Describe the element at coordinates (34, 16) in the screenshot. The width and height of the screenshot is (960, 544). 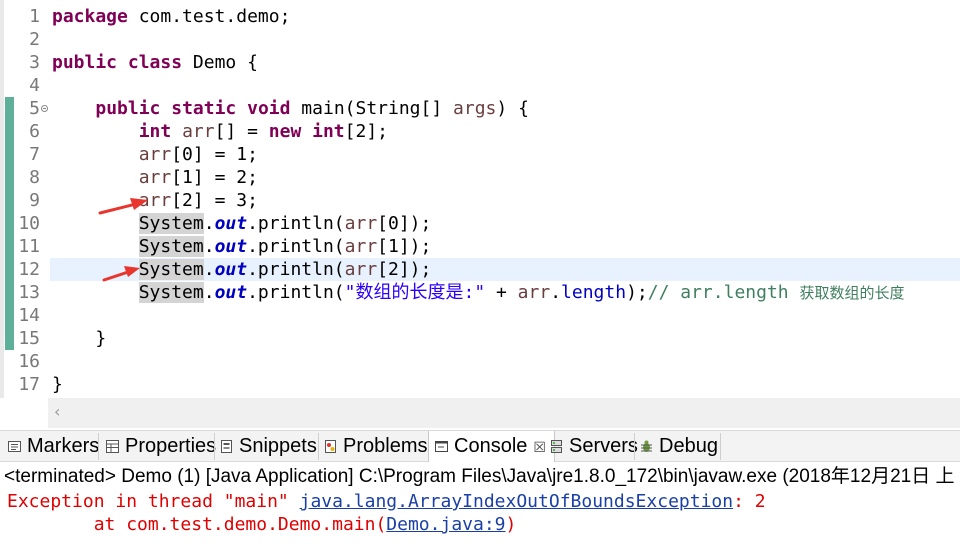
I see `line-number: 1` at that location.